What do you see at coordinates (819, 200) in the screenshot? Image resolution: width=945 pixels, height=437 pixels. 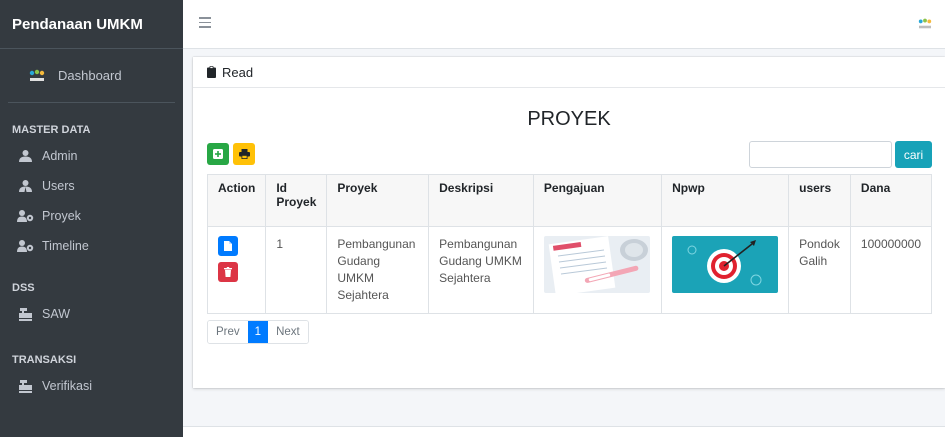 I see `col-header-users: users` at bounding box center [819, 200].